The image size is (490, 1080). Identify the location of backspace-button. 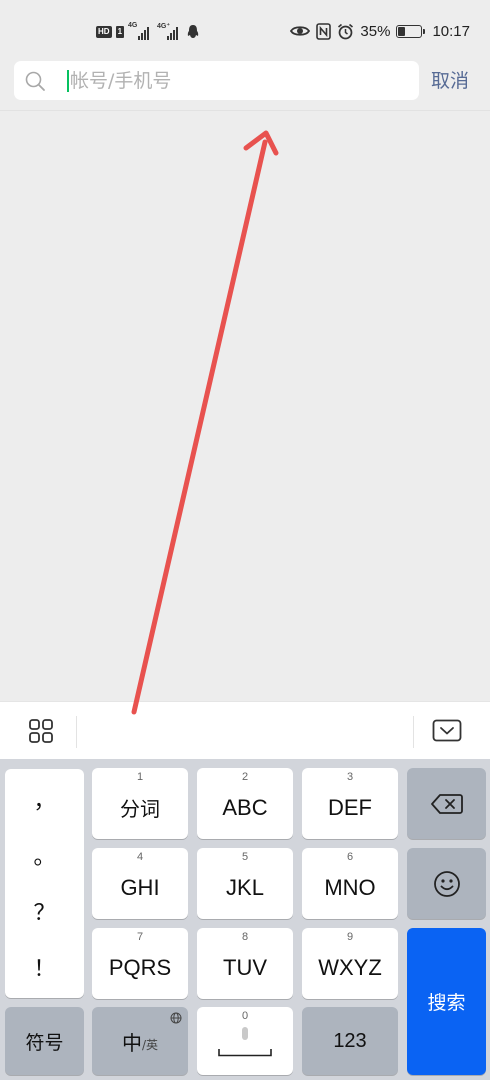
(446, 803).